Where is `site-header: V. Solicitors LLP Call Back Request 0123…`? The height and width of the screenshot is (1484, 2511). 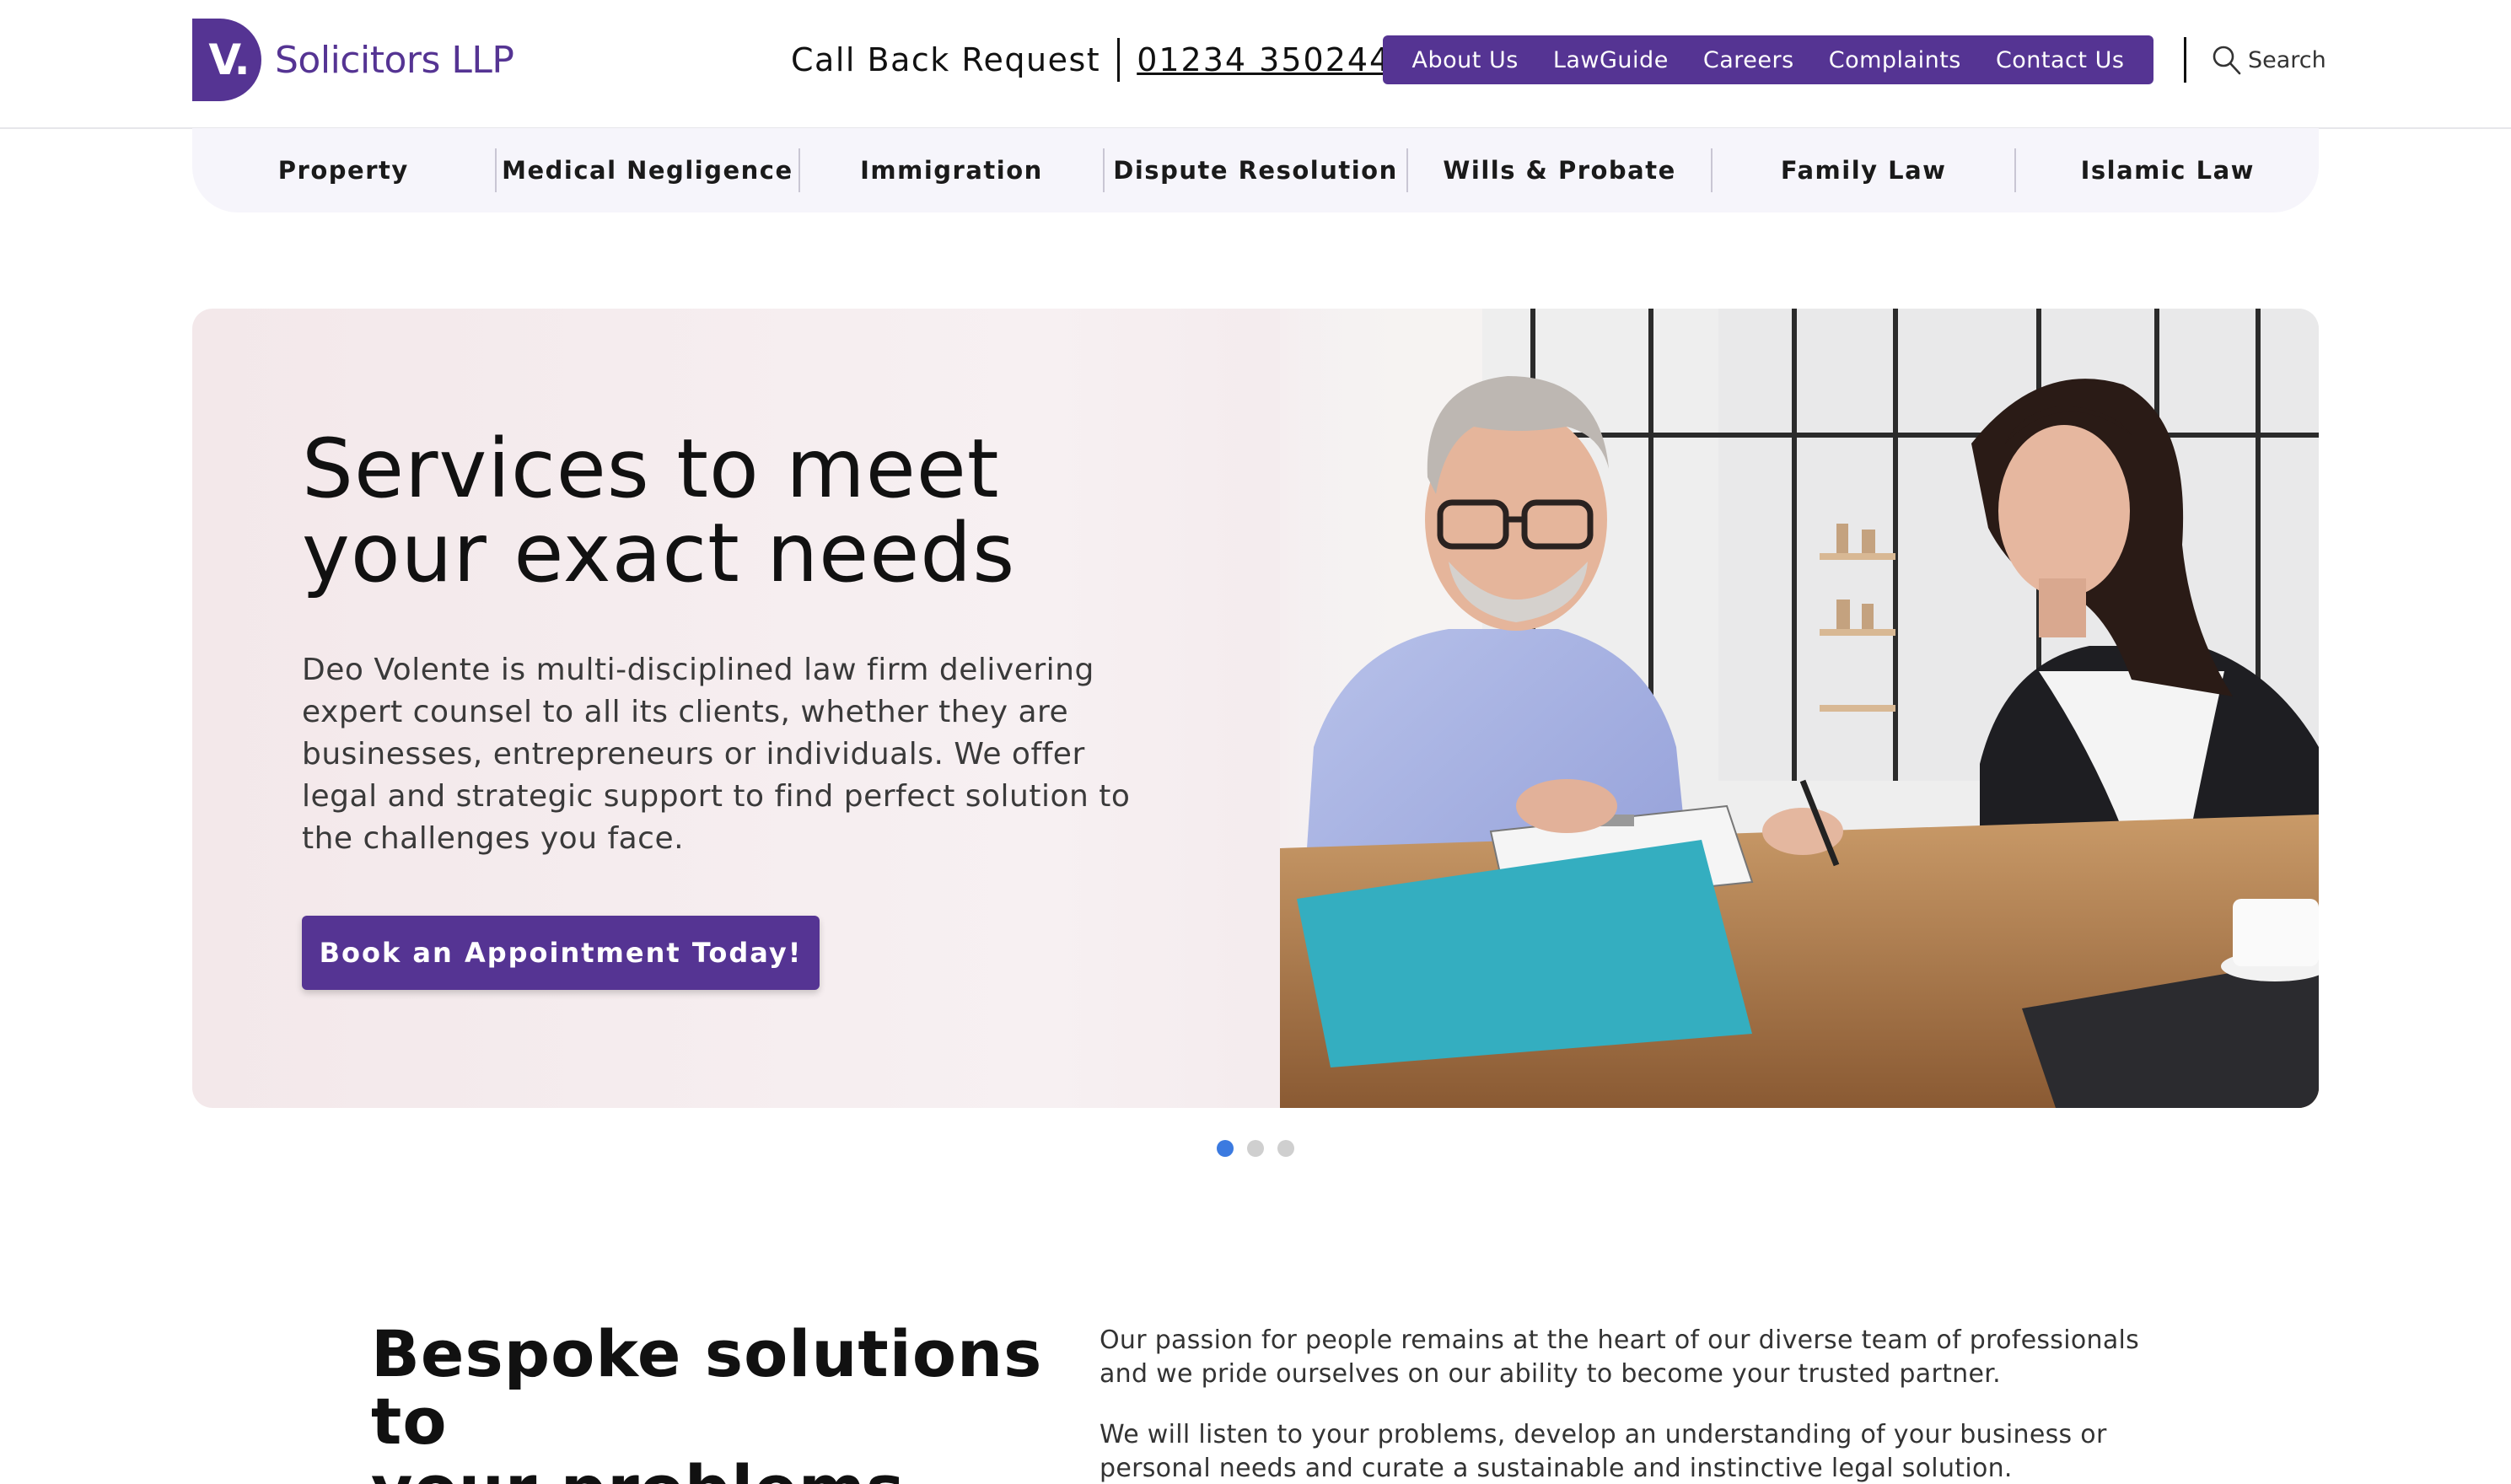 site-header: V. Solicitors LLP Call Back Request 0123… is located at coordinates (1255, 64).